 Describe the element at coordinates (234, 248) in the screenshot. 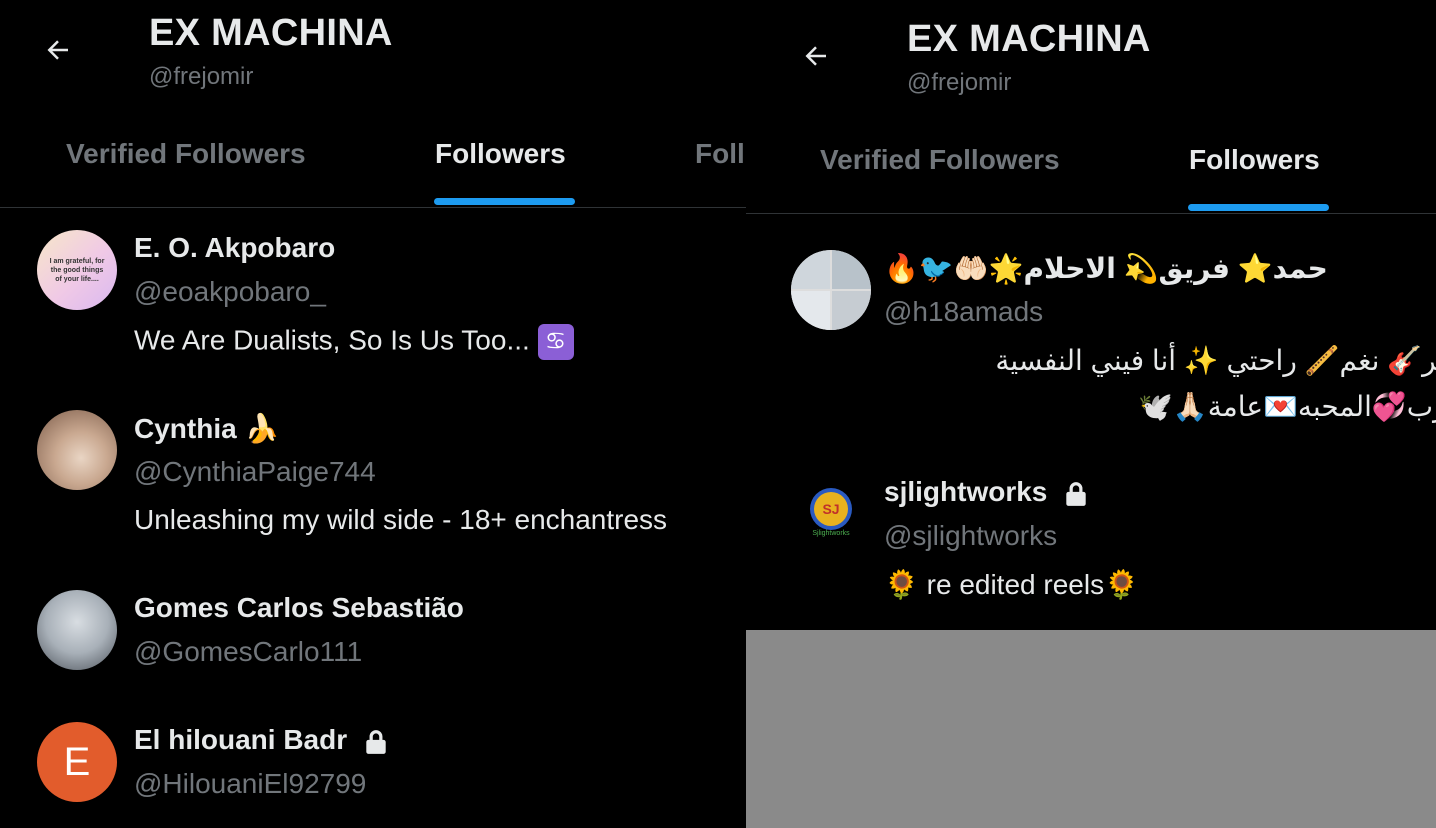

I see `follower-name: E. O. Akpobaro` at that location.